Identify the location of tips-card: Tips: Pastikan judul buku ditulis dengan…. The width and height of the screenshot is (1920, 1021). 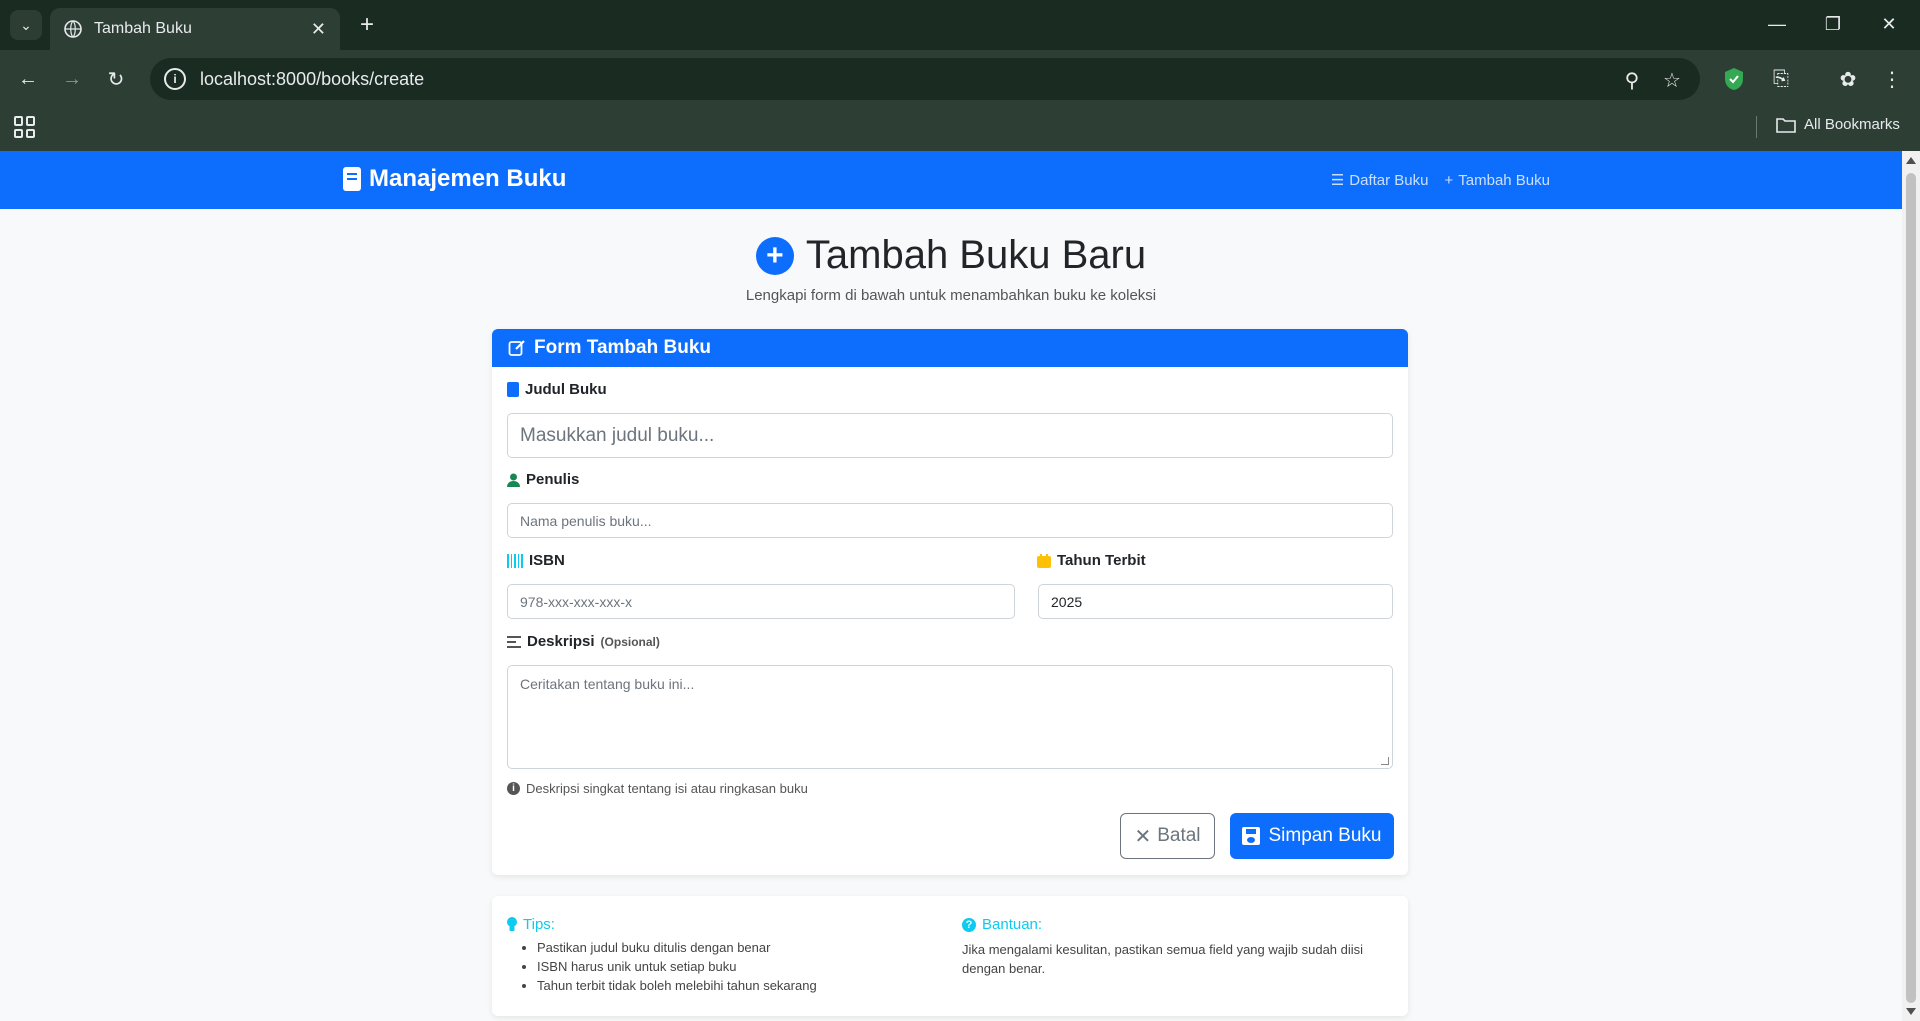
(950, 956).